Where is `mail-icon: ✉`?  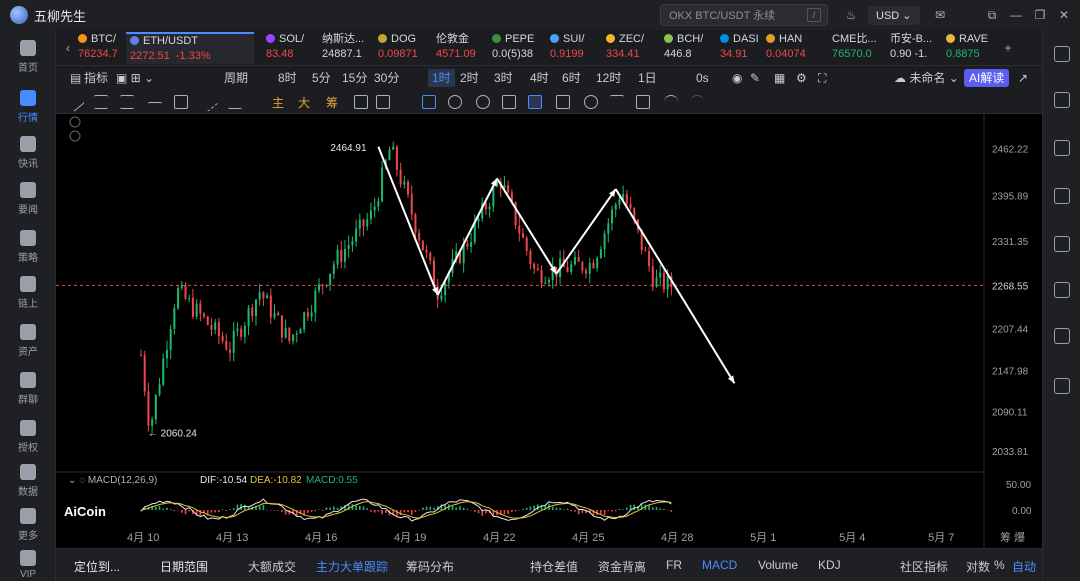 mail-icon: ✉ is located at coordinates (940, 15).